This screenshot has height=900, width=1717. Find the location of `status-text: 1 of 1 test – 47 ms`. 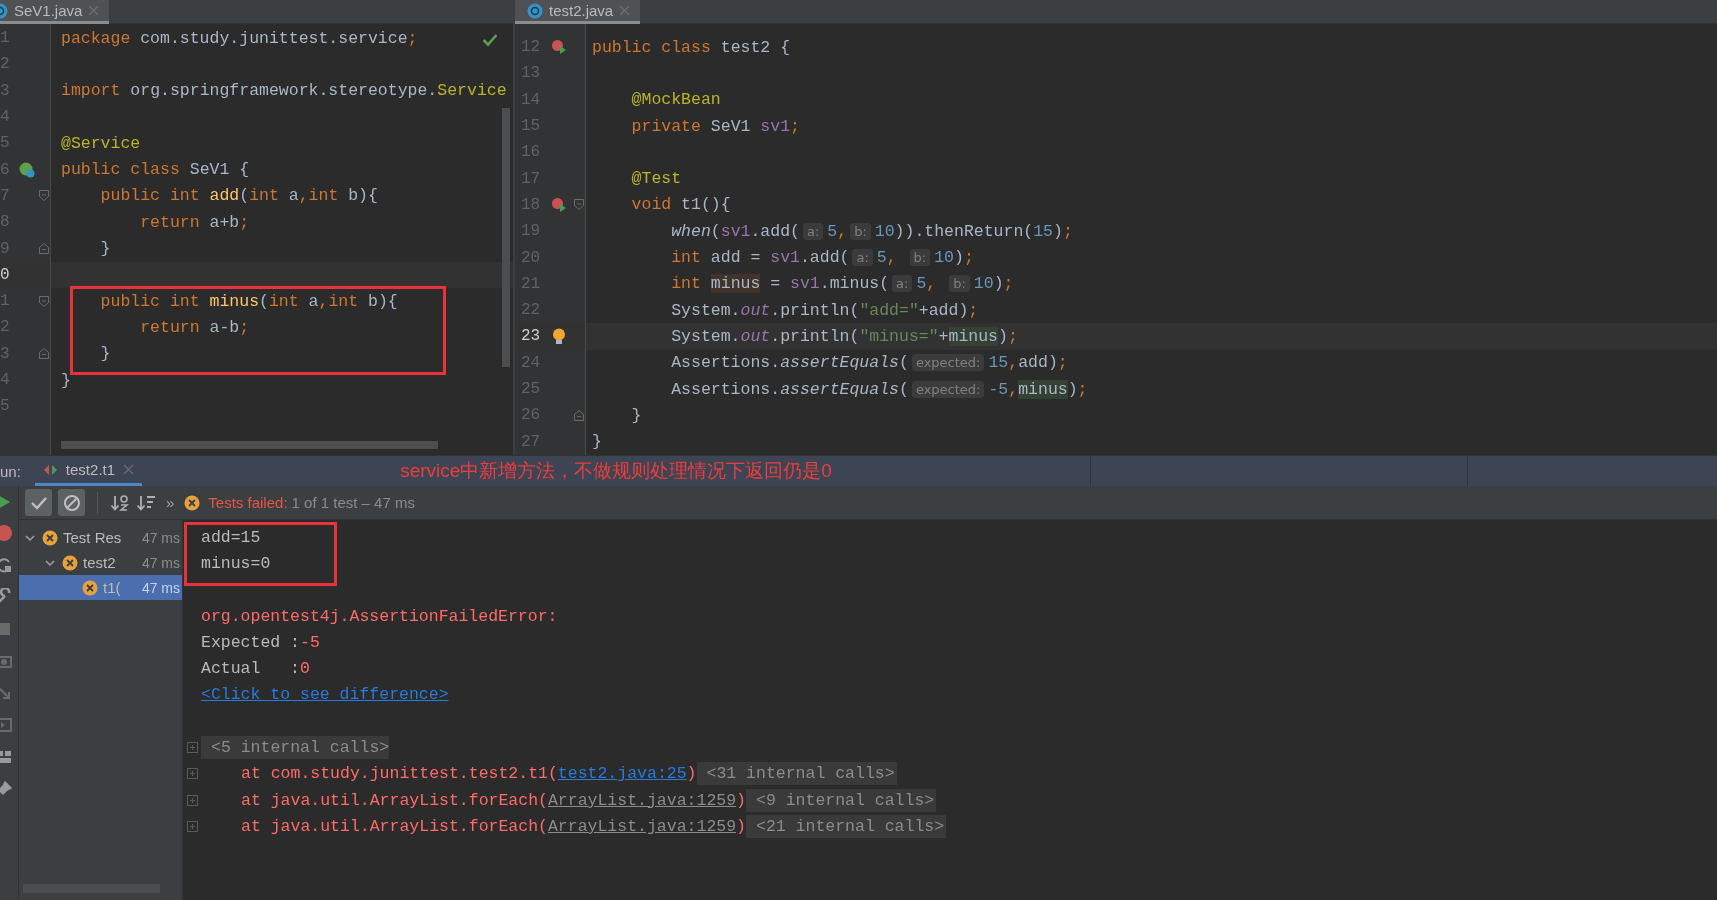

status-text: 1 of 1 test – 47 ms is located at coordinates (353, 502).